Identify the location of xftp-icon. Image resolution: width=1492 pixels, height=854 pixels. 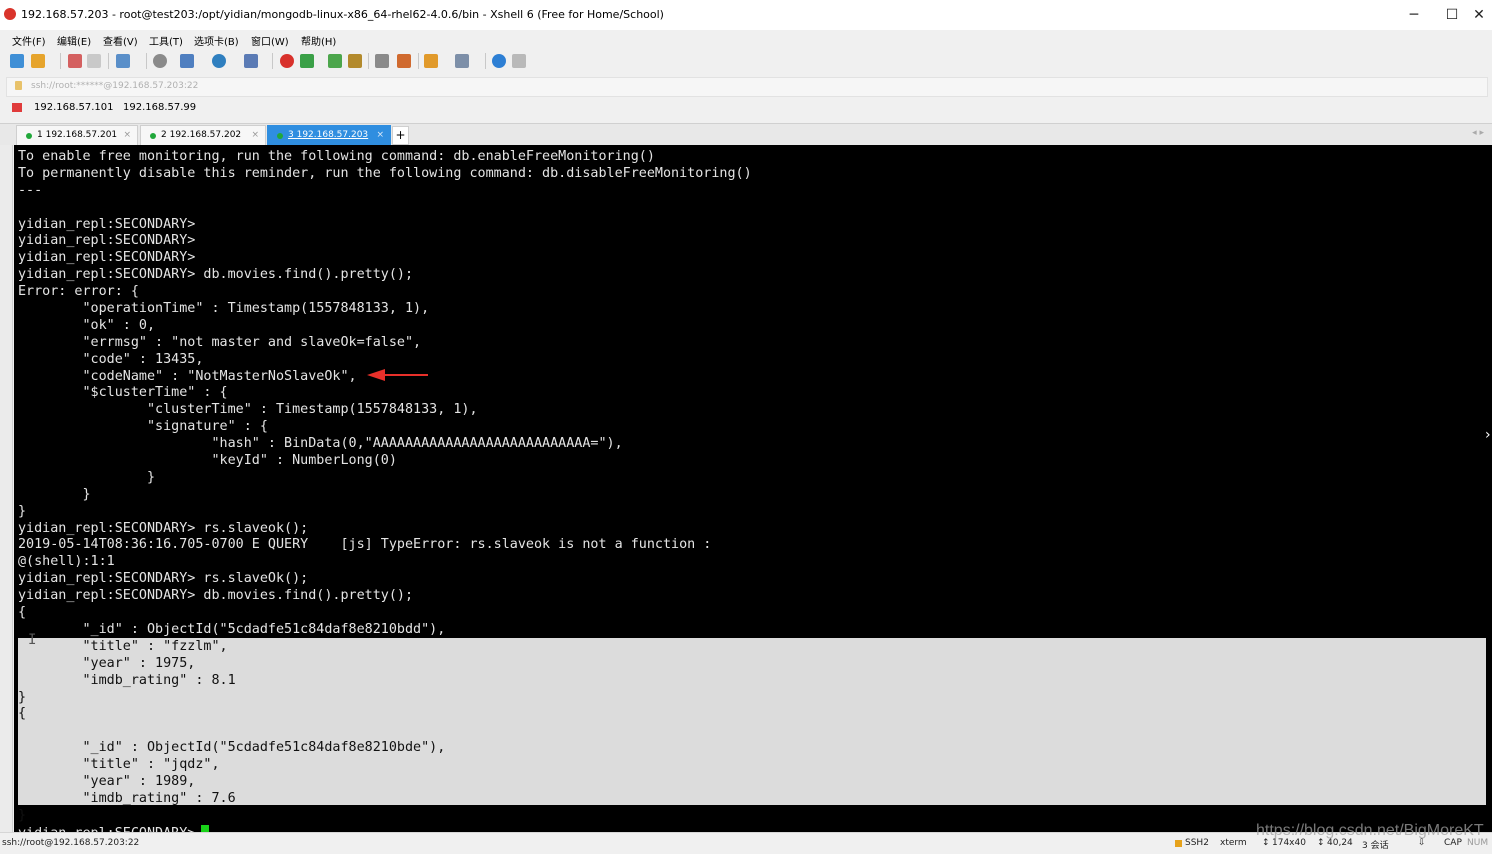
(287, 61).